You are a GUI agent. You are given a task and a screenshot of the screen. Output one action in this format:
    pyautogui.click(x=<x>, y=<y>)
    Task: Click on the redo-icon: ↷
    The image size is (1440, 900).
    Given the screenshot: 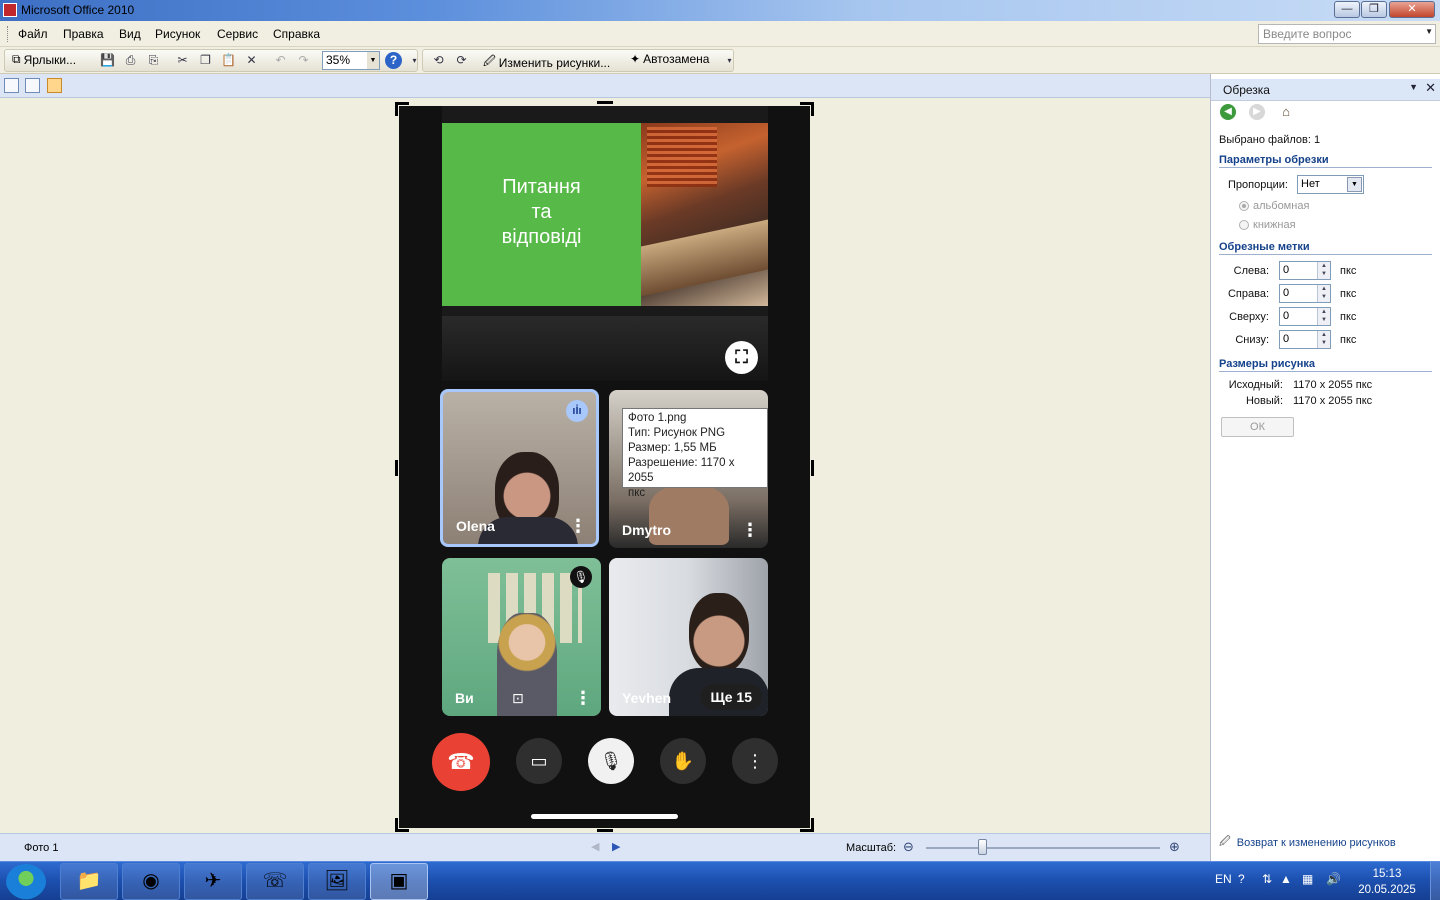 What is the action you would take?
    pyautogui.click(x=303, y=60)
    